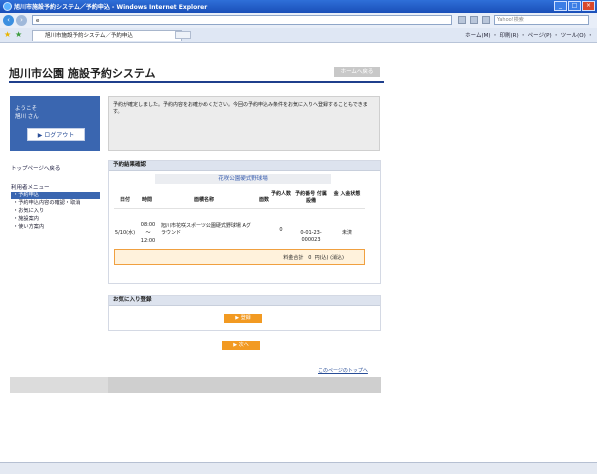 This screenshot has height=474, width=597. What do you see at coordinates (125, 233) in the screenshot?
I see `cell-date: 5/10(水)` at bounding box center [125, 233].